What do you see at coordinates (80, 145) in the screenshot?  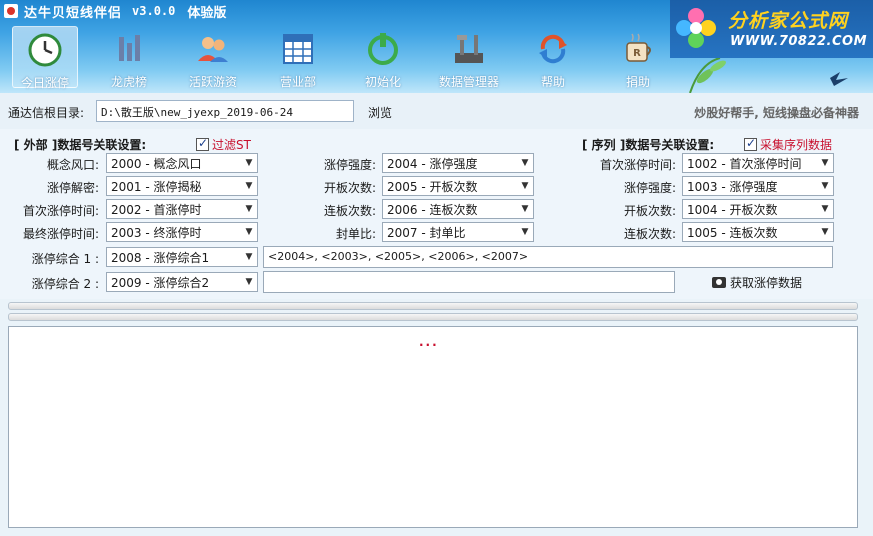 I see `external-section-title: [ 外部 ]数据号关联设置:` at bounding box center [80, 145].